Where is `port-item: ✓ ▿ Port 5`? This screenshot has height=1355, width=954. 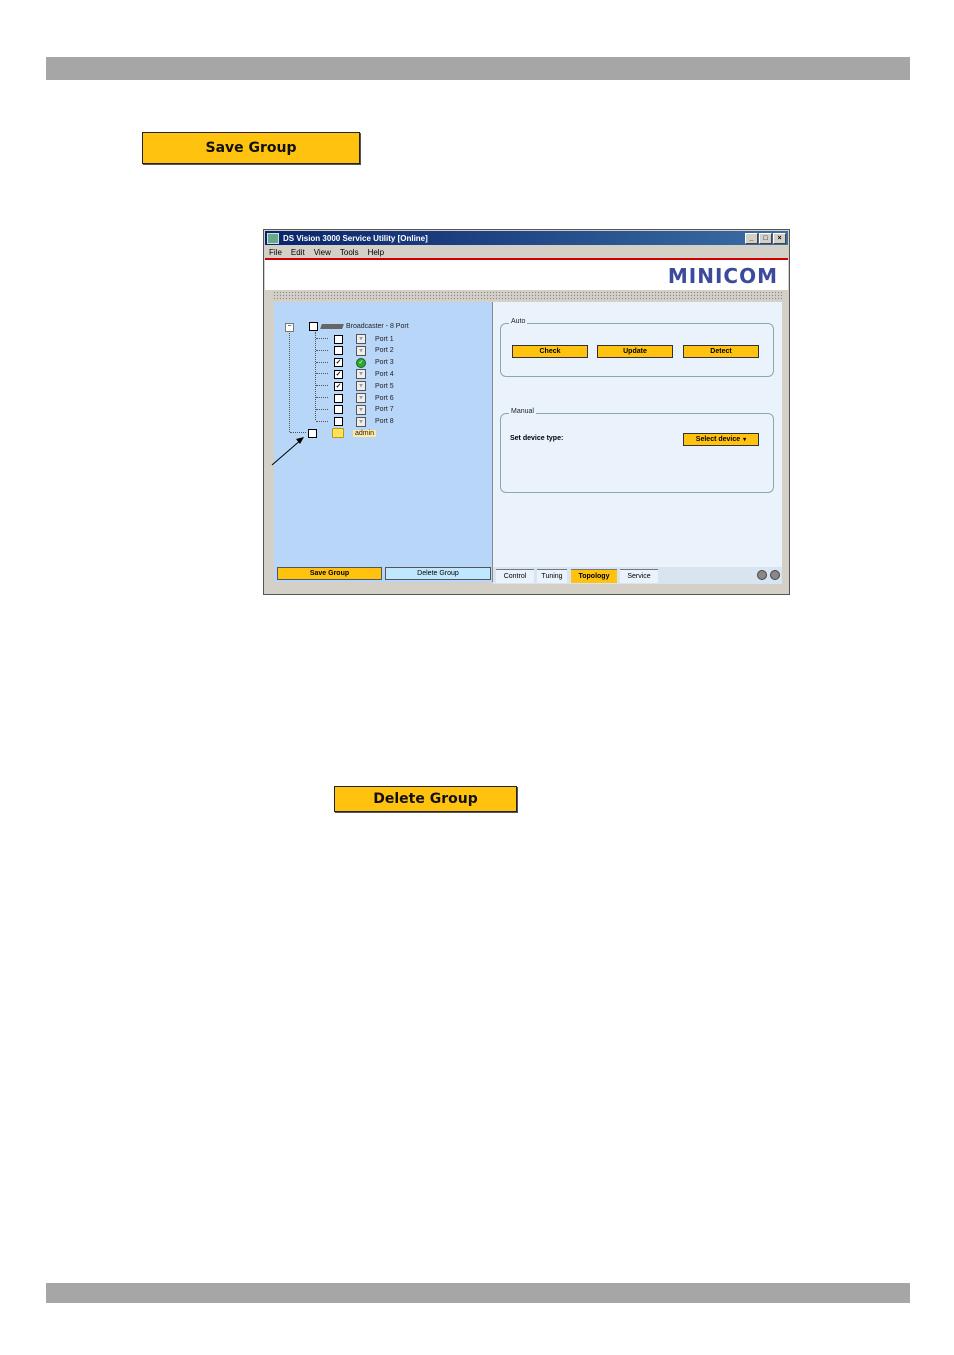
port-item: ✓ ▿ Port 5 is located at coordinates (364, 386).